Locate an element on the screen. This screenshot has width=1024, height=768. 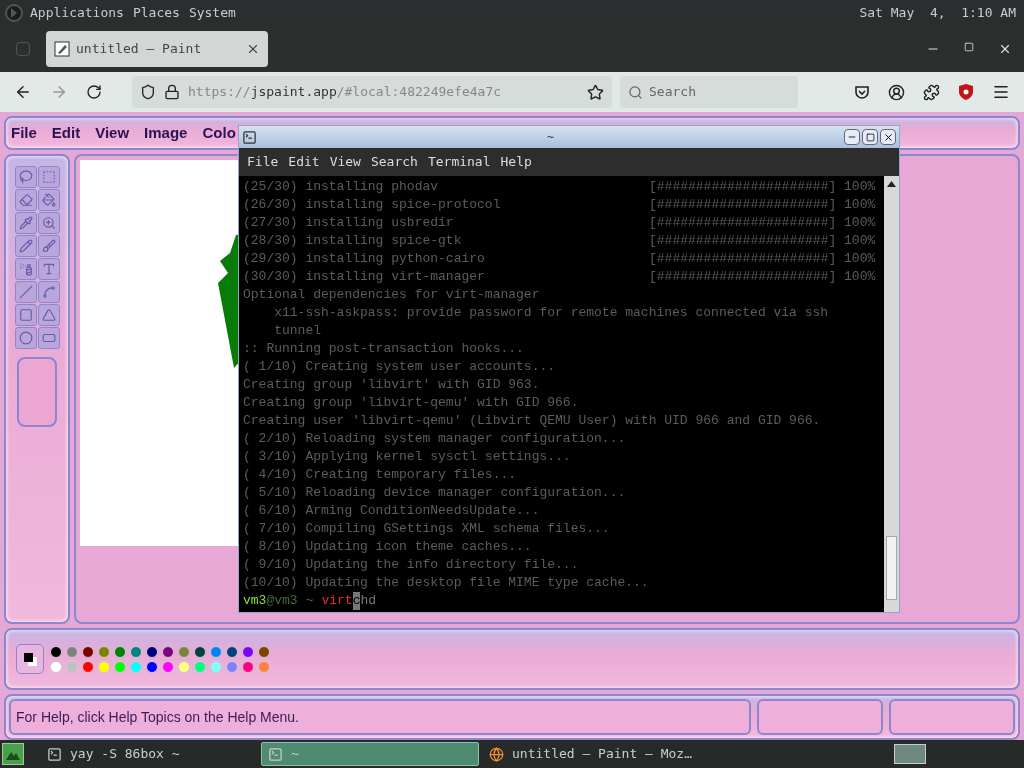
close-button is located at coordinates (888, 137).